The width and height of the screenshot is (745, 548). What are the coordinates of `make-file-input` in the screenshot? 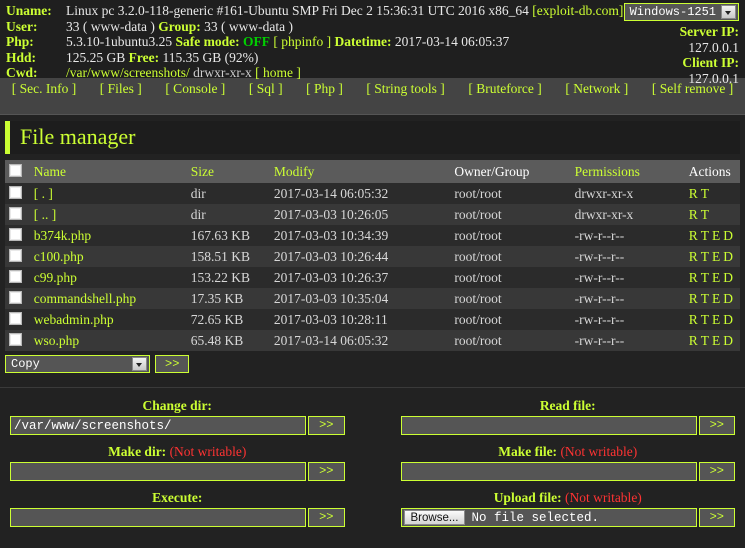 It's located at (548, 471).